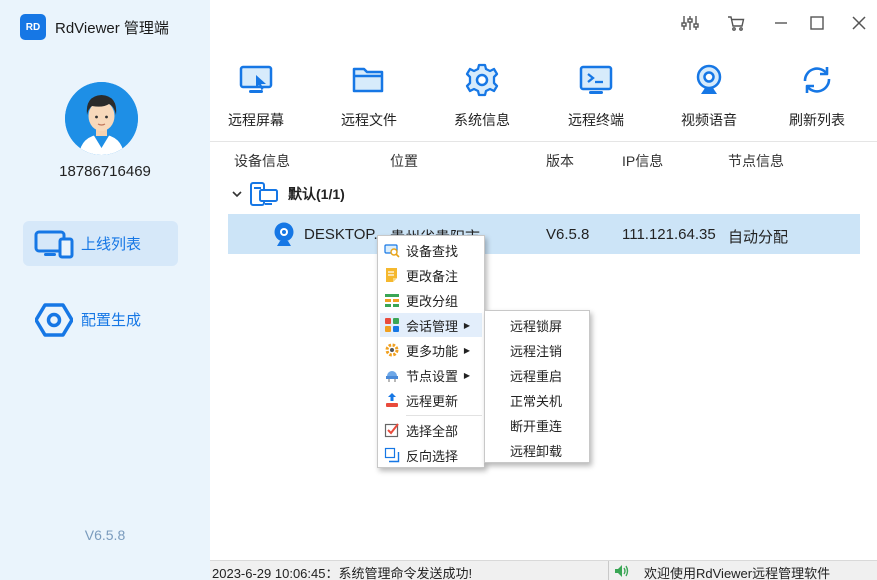  I want to click on menu-item-label: 反向选择, so click(432, 456).